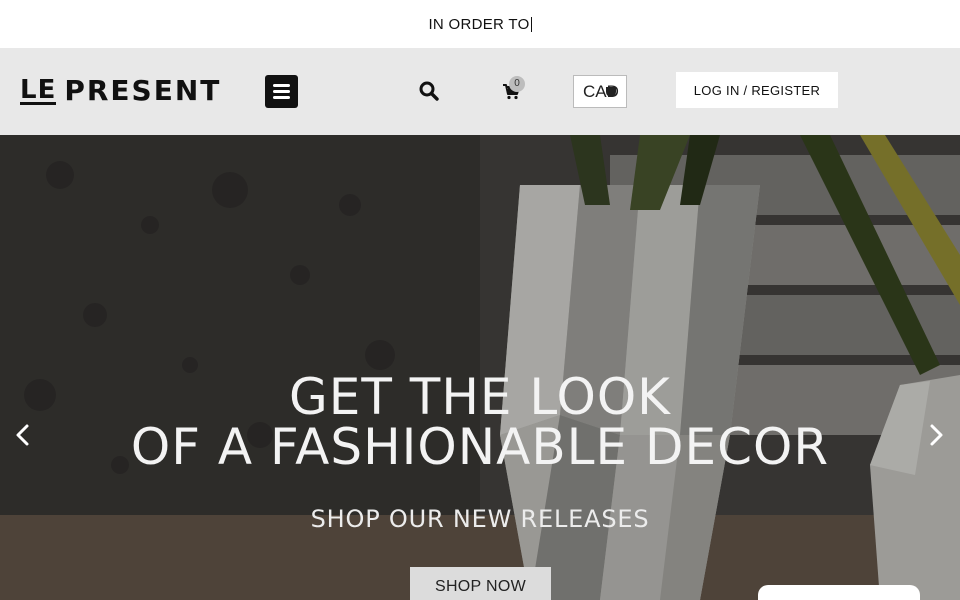 The width and height of the screenshot is (960, 600). Describe the element at coordinates (611, 92) in the screenshot. I see `dropdown-icon` at that location.